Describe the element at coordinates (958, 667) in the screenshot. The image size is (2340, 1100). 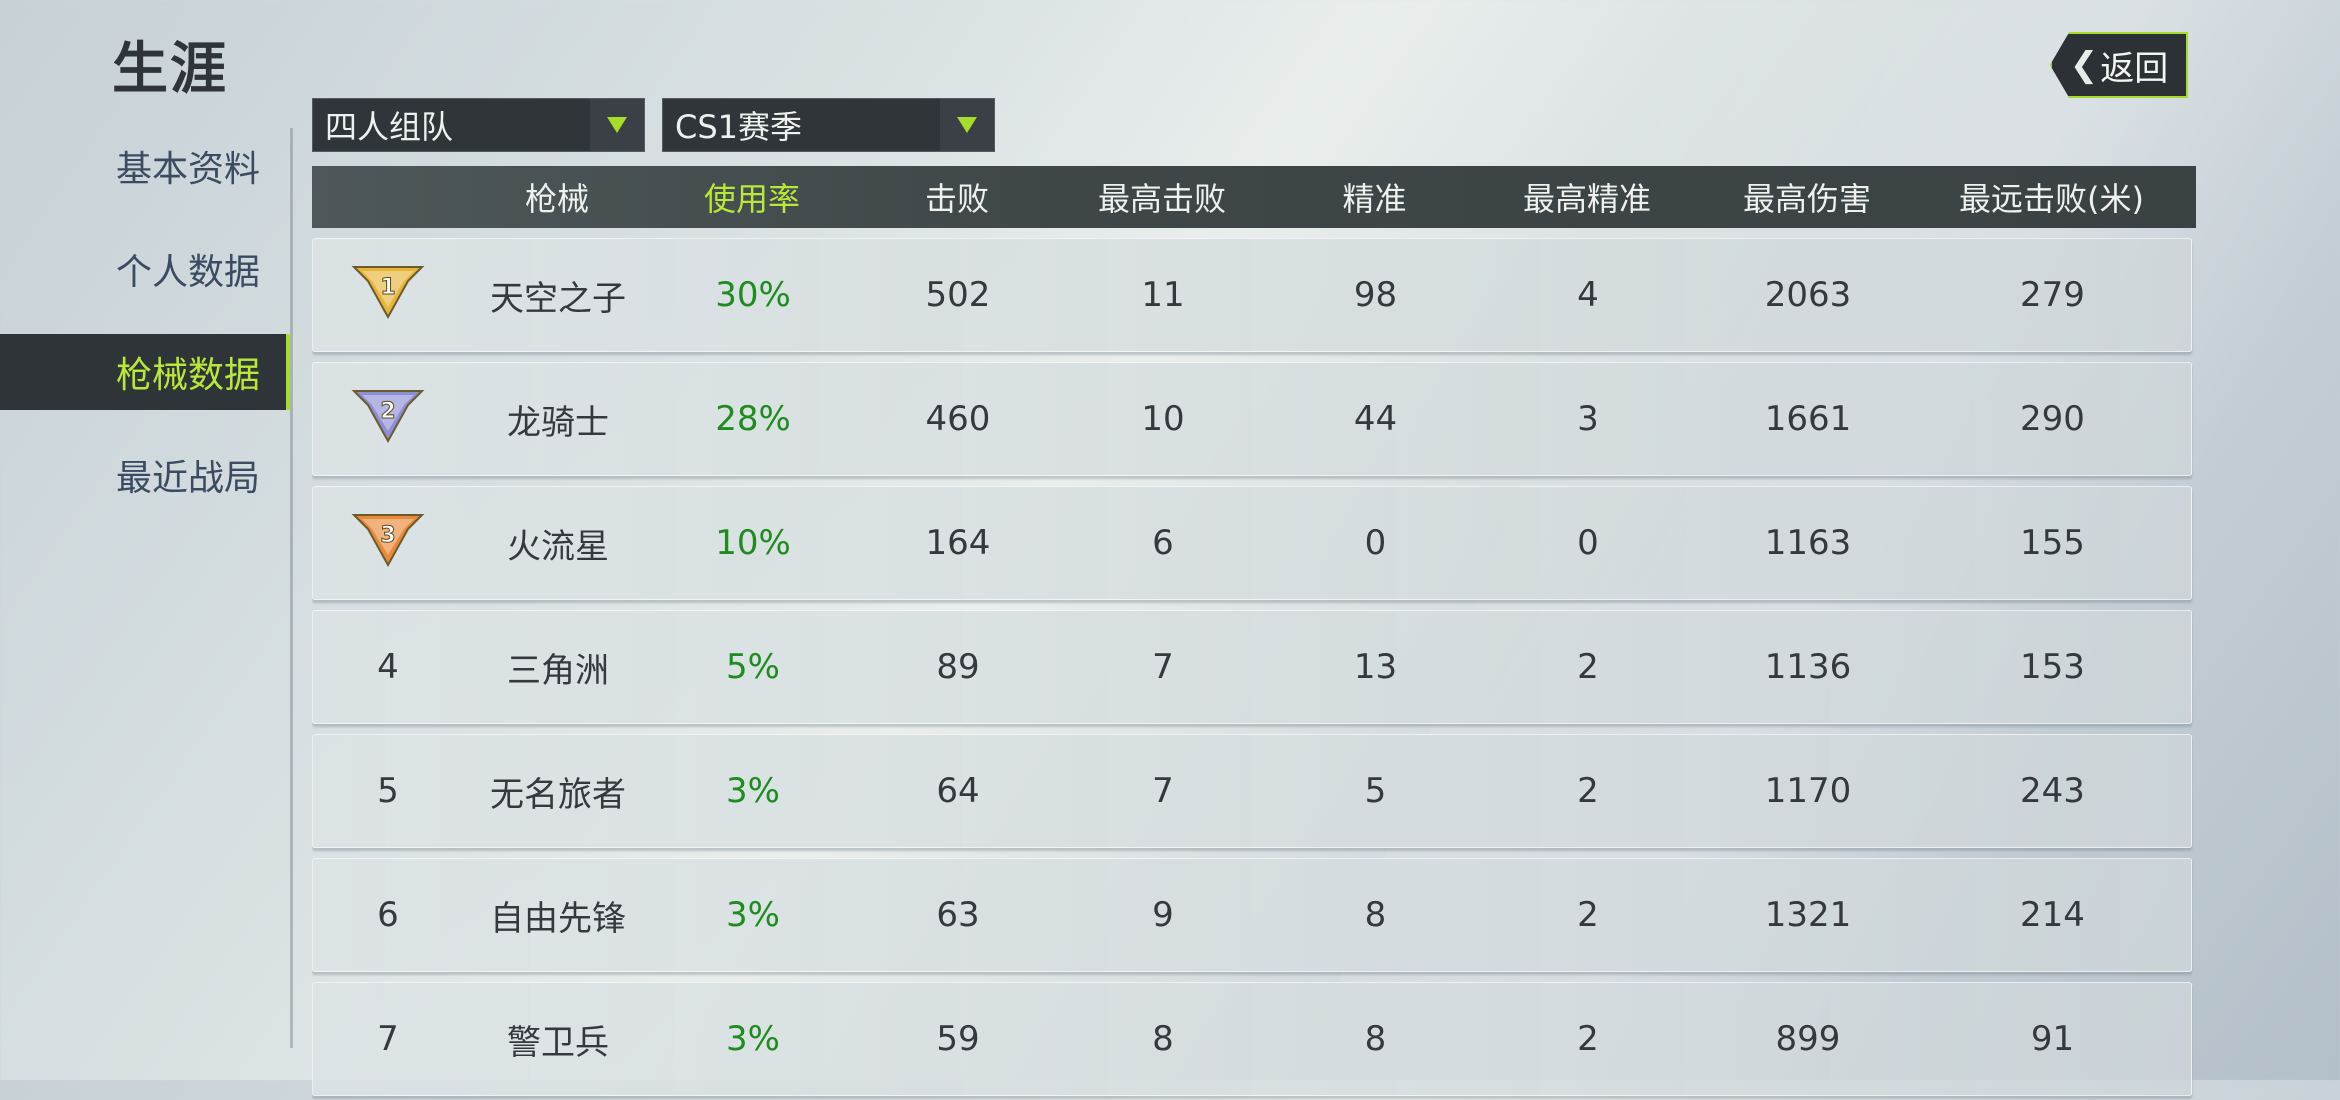
I see `kills: 89` at that location.